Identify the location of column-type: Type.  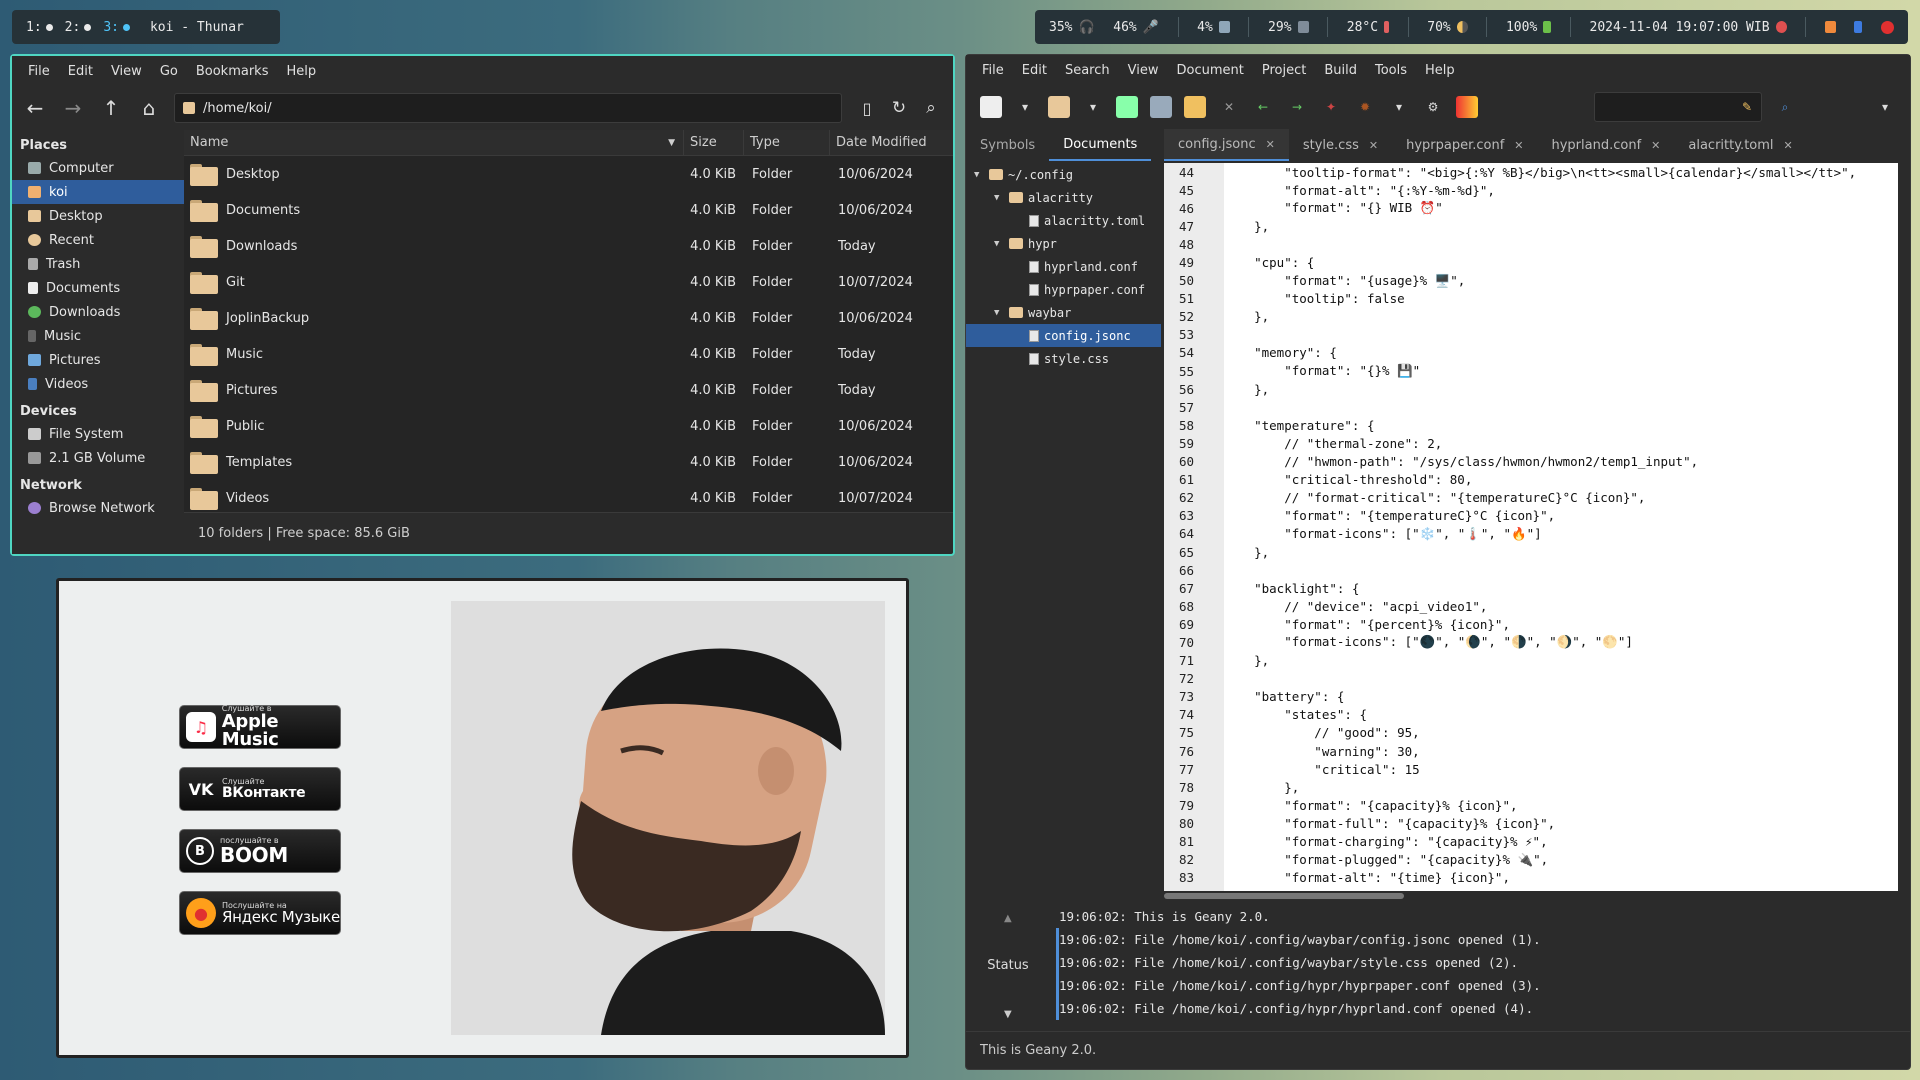
(787, 142).